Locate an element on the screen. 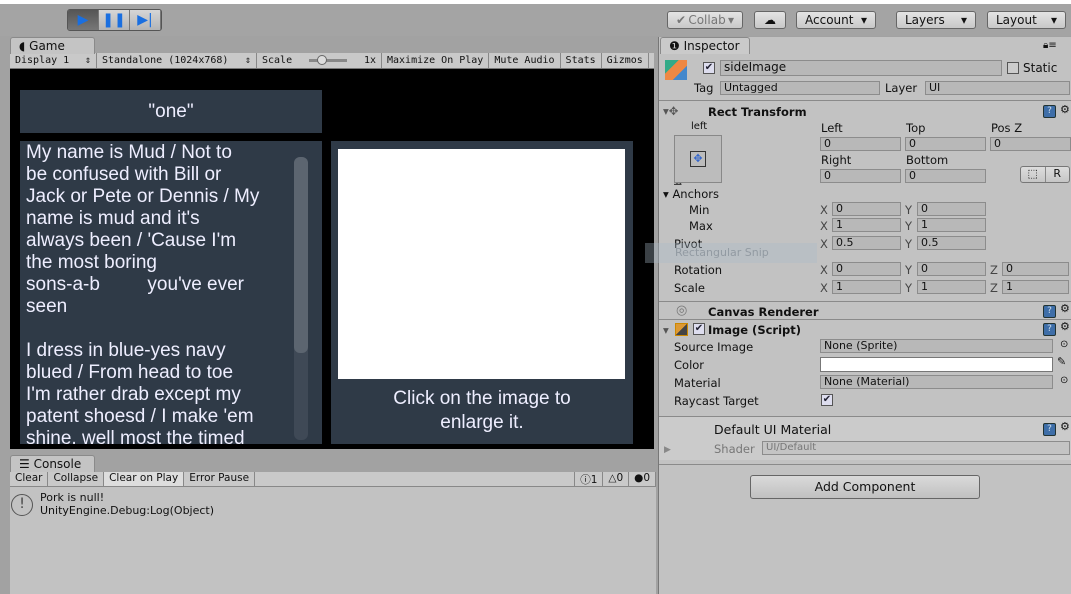 This screenshot has height=594, width=1071. max-y-field: 1 is located at coordinates (951, 225).